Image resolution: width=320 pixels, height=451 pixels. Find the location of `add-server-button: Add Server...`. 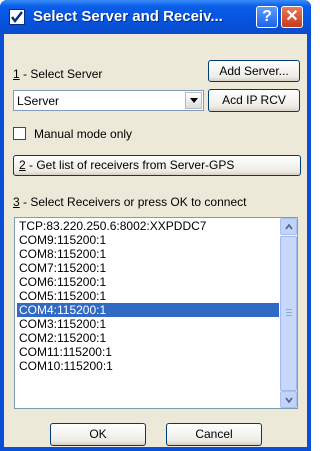

add-server-button: Add Server... is located at coordinates (254, 71).